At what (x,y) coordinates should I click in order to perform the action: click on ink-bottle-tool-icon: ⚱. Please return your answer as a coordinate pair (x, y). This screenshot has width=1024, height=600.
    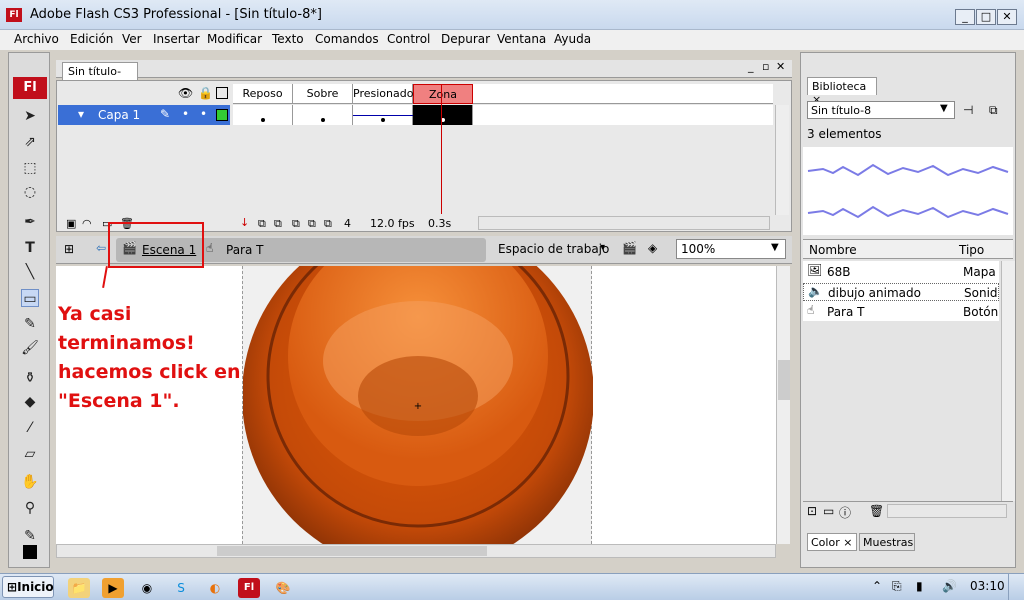
    Looking at the image, I should click on (30, 378).